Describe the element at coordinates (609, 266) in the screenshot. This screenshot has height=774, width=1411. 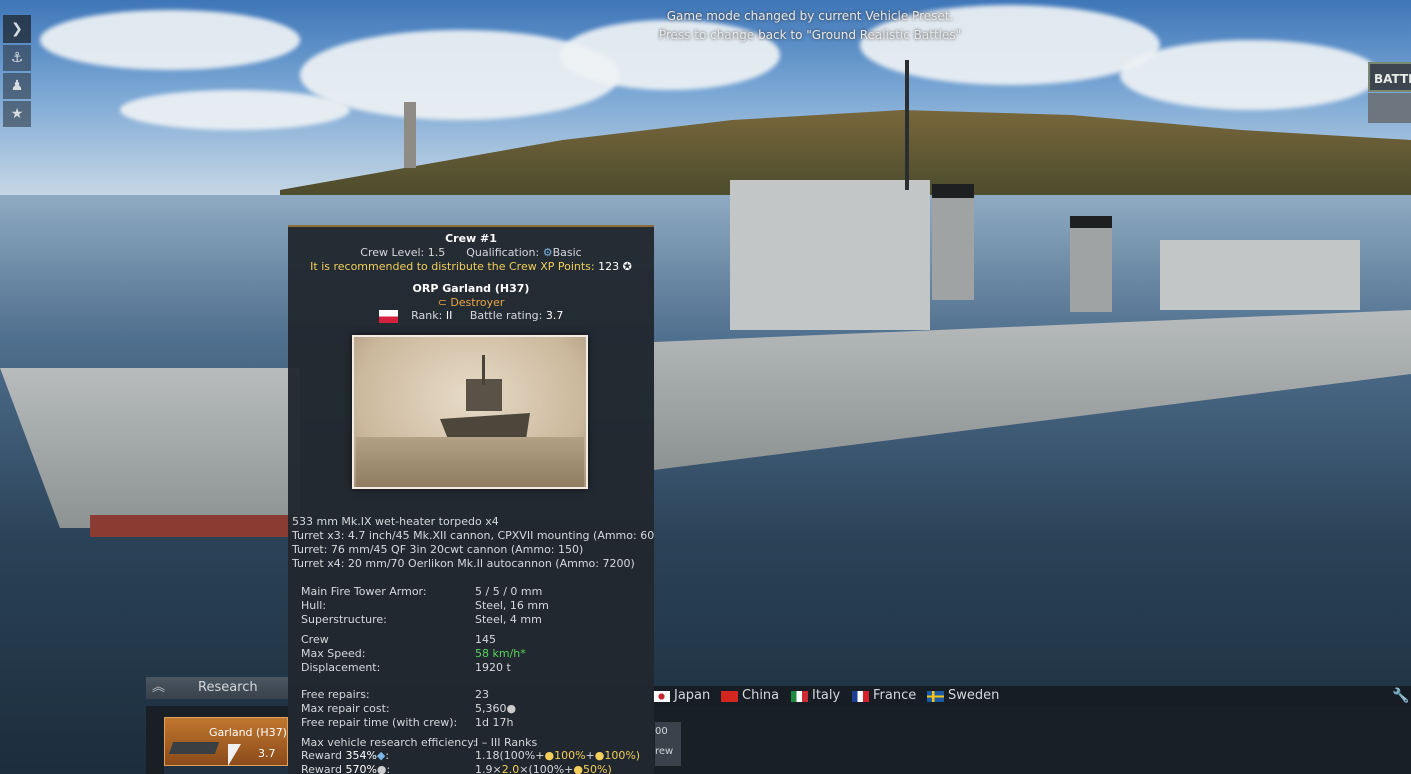
I see `crew-xp-points: 123` at that location.